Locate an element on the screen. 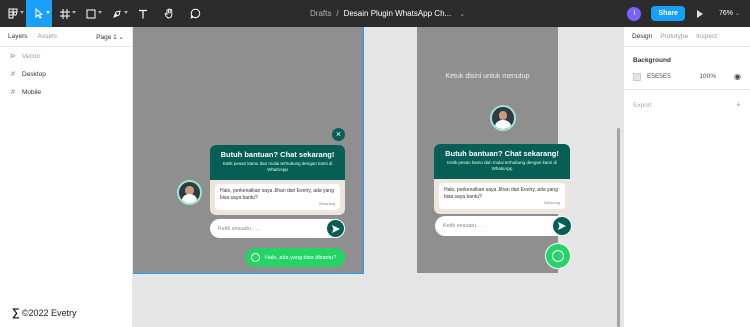 Image resolution: width=750 pixels, height=327 pixels. color-swatch is located at coordinates (637, 76).